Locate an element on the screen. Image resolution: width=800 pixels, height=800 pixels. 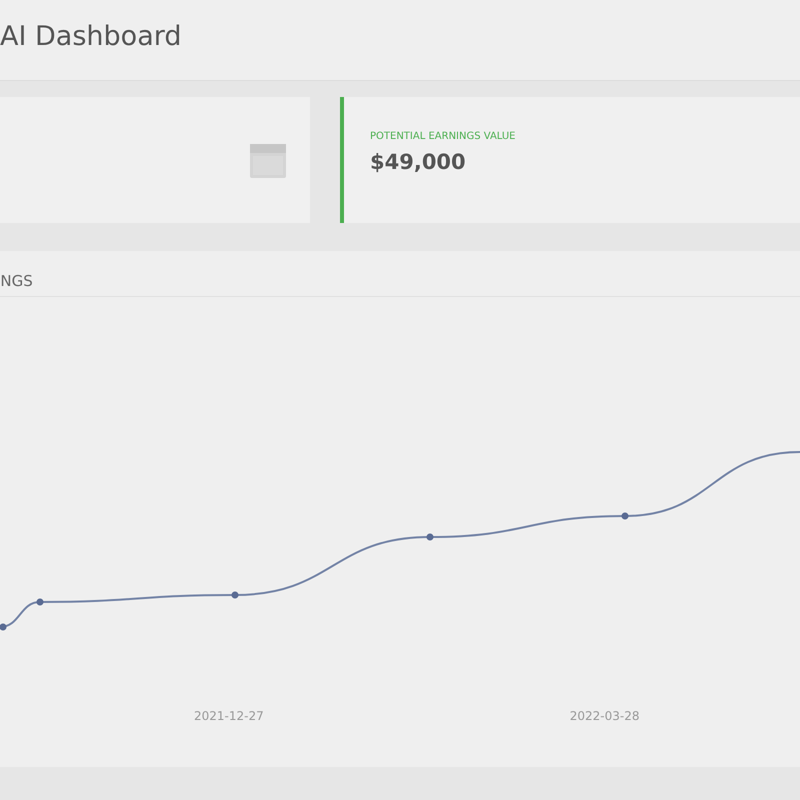
axis-label: 2021-12-27 is located at coordinates (229, 716).